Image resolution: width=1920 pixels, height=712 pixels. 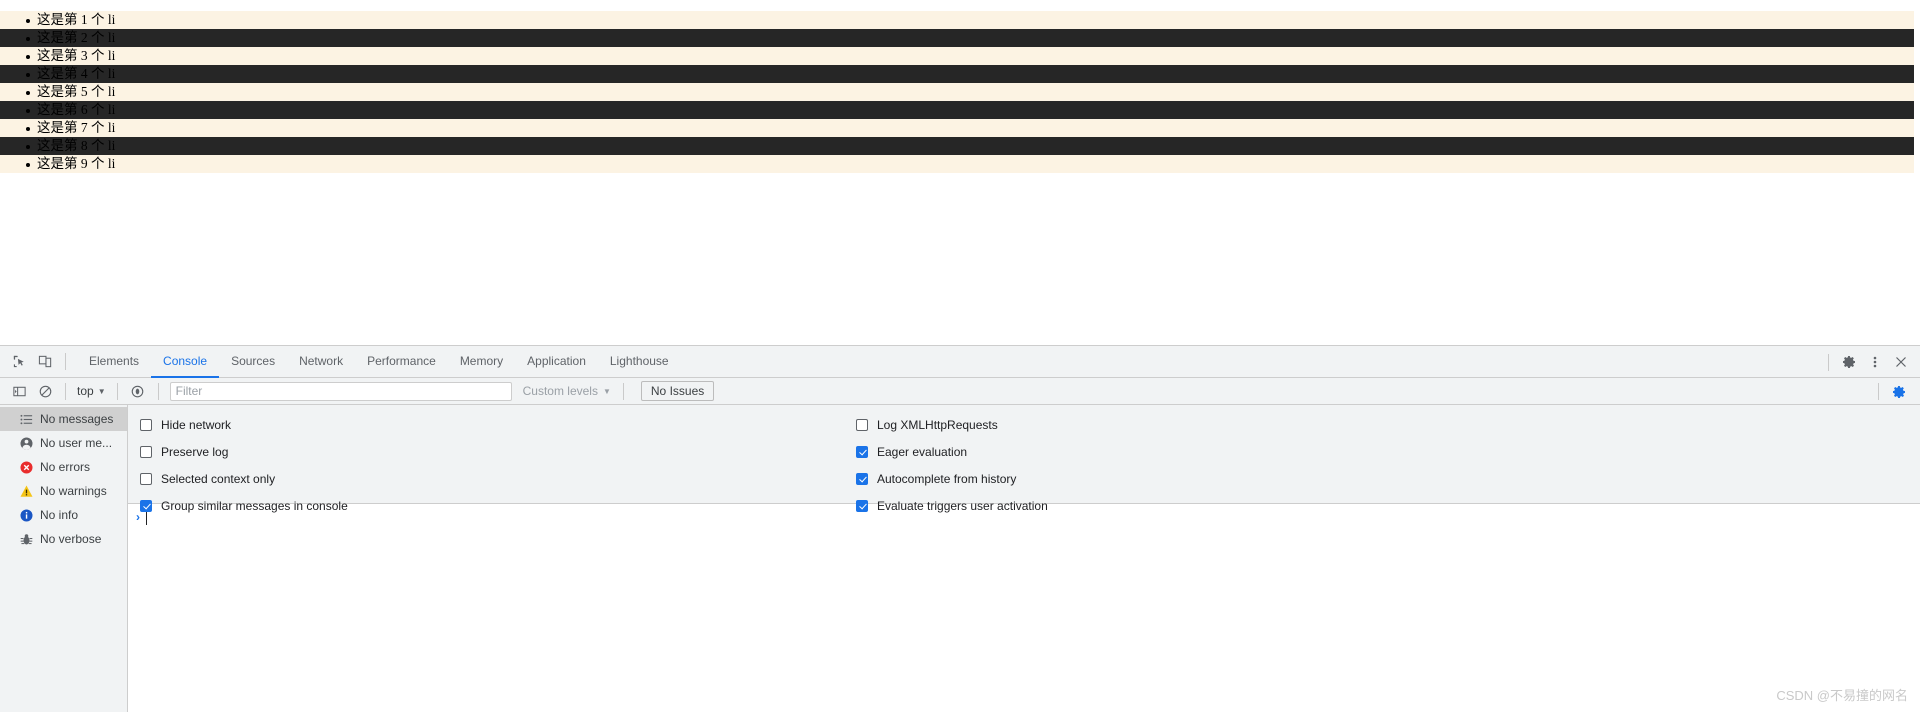 I want to click on console-toolbar-actions, so click(x=1891, y=391).